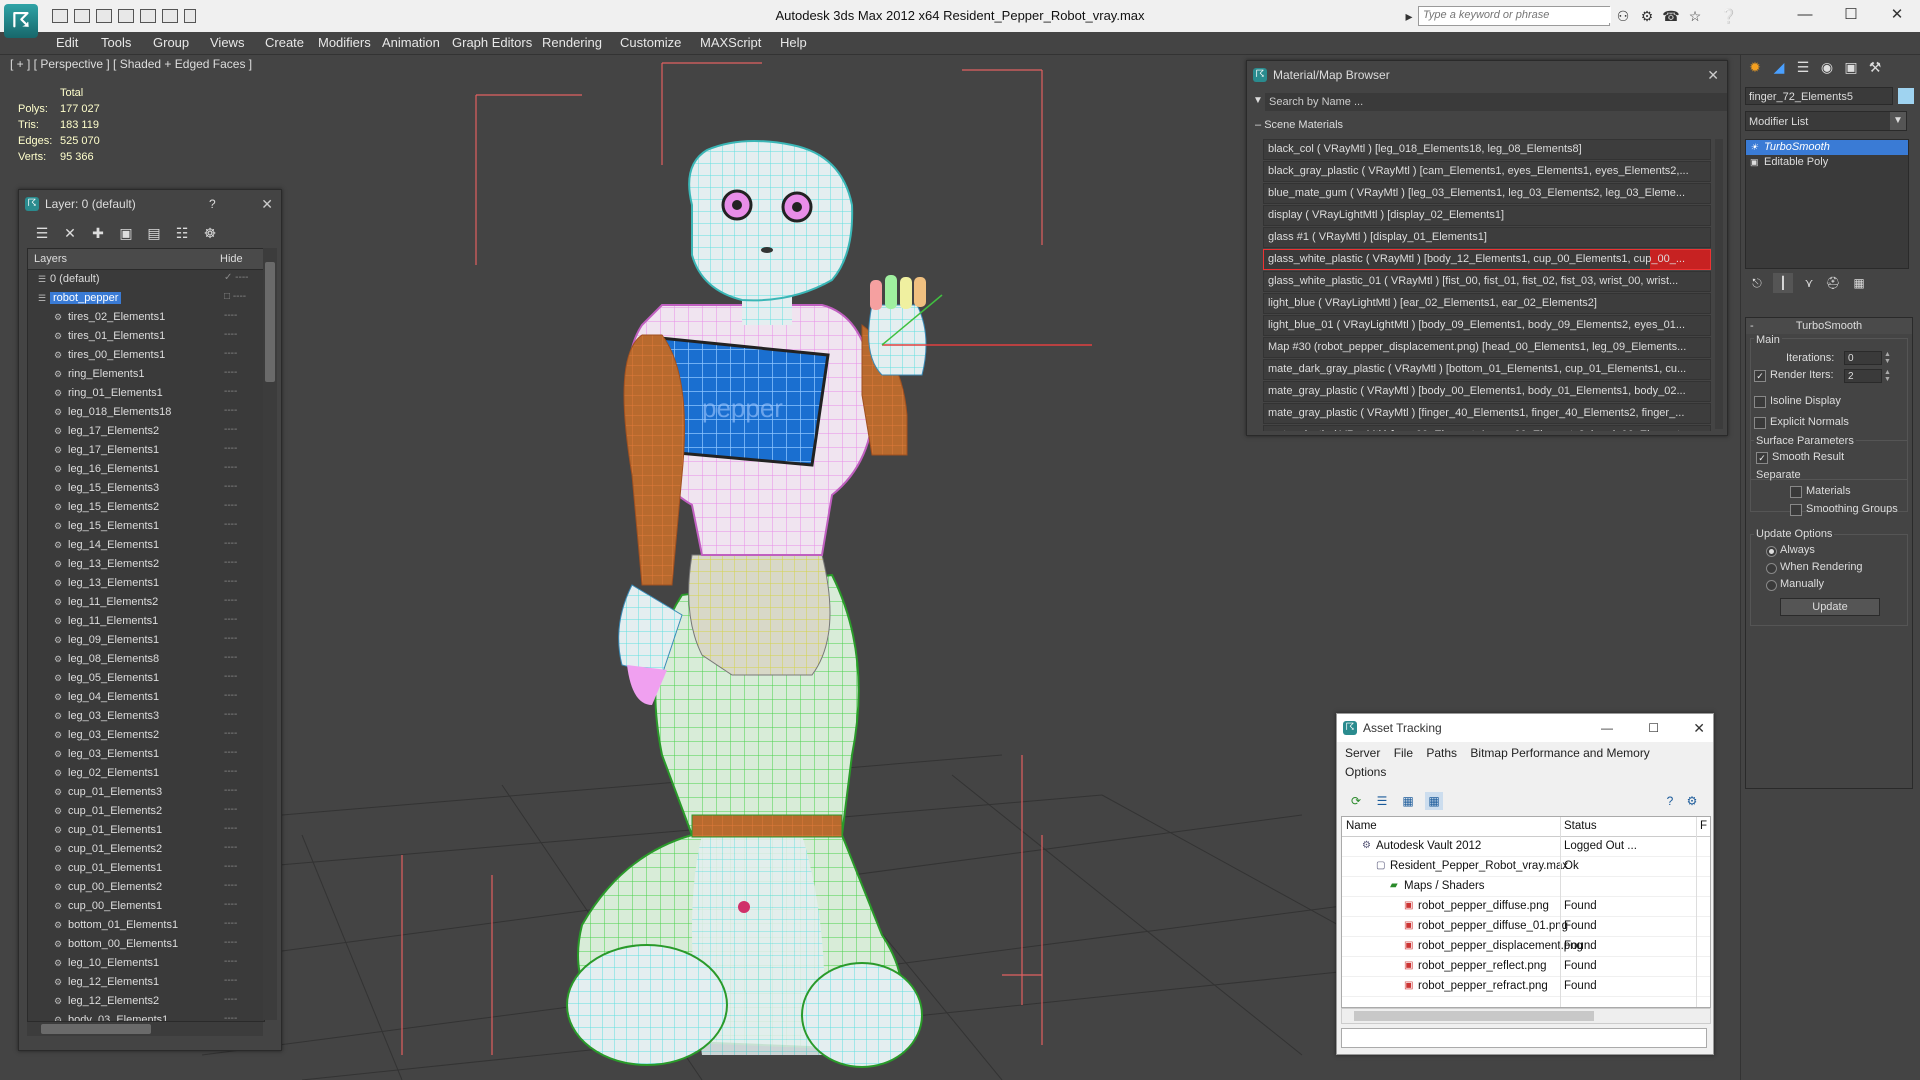 This screenshot has height=1080, width=1920. Describe the element at coordinates (146, 317) in the screenshot. I see `layer-row: ⚙ tires_02_Elements1 ----` at that location.